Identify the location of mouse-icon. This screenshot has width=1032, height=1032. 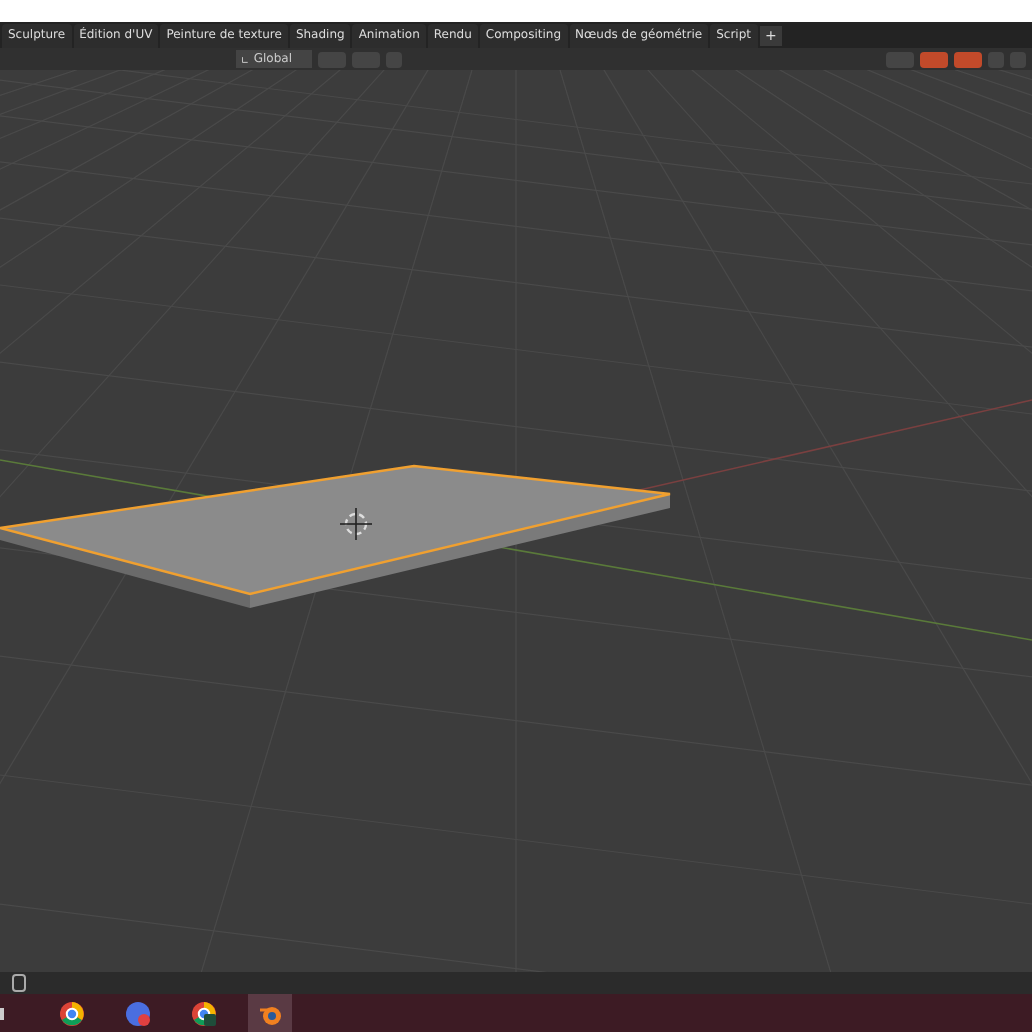
(19, 983).